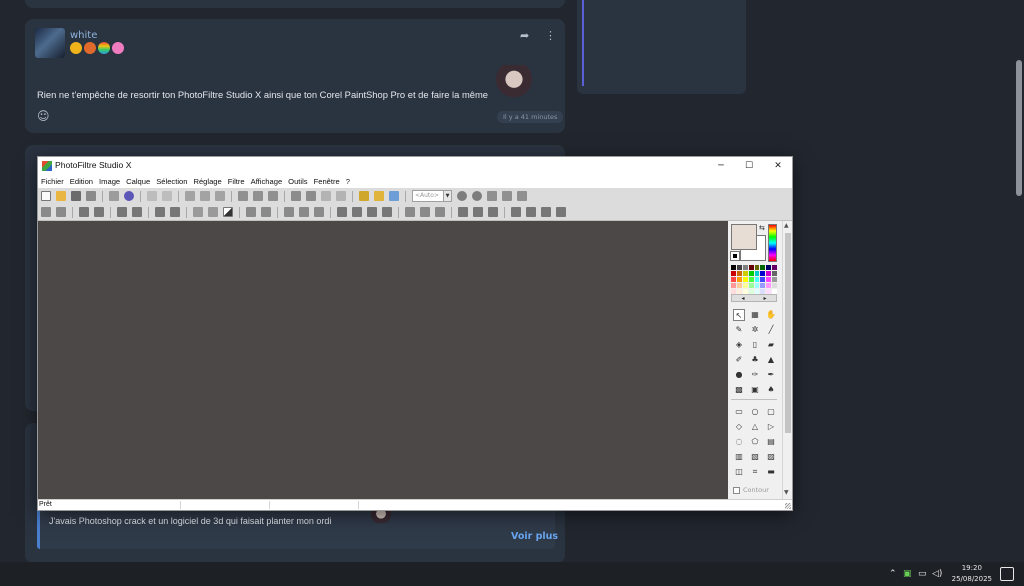 The height and width of the screenshot is (586, 1024). What do you see at coordinates (462, 196) in the screenshot?
I see `zoom-in-icon` at bounding box center [462, 196].